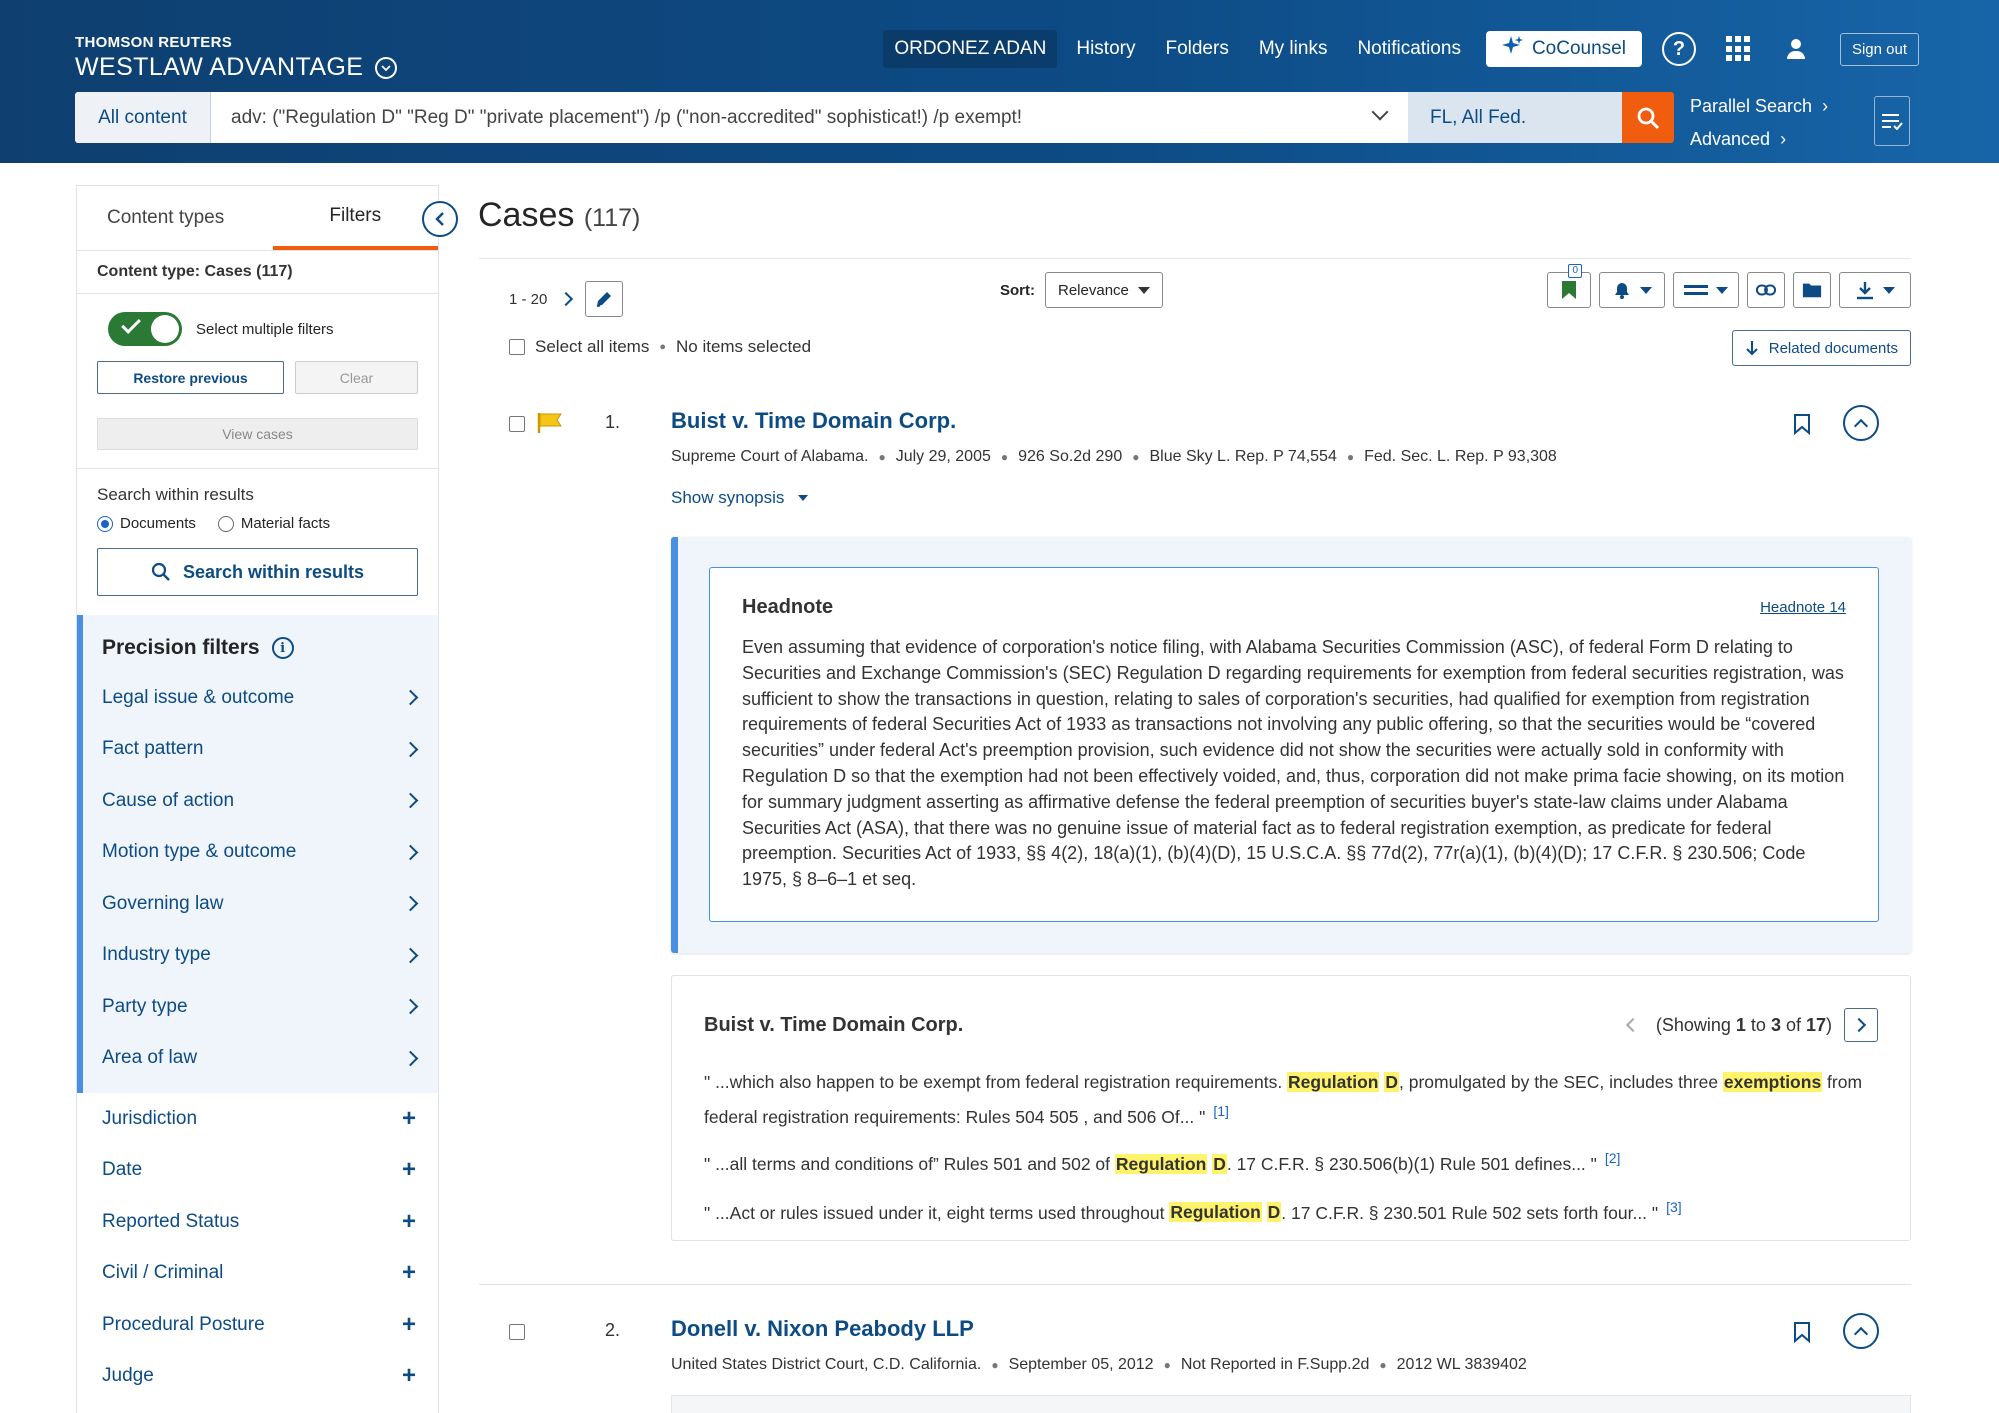  What do you see at coordinates (1515, 117) in the screenshot?
I see `jurisdiction-select: FL, All Fed.` at bounding box center [1515, 117].